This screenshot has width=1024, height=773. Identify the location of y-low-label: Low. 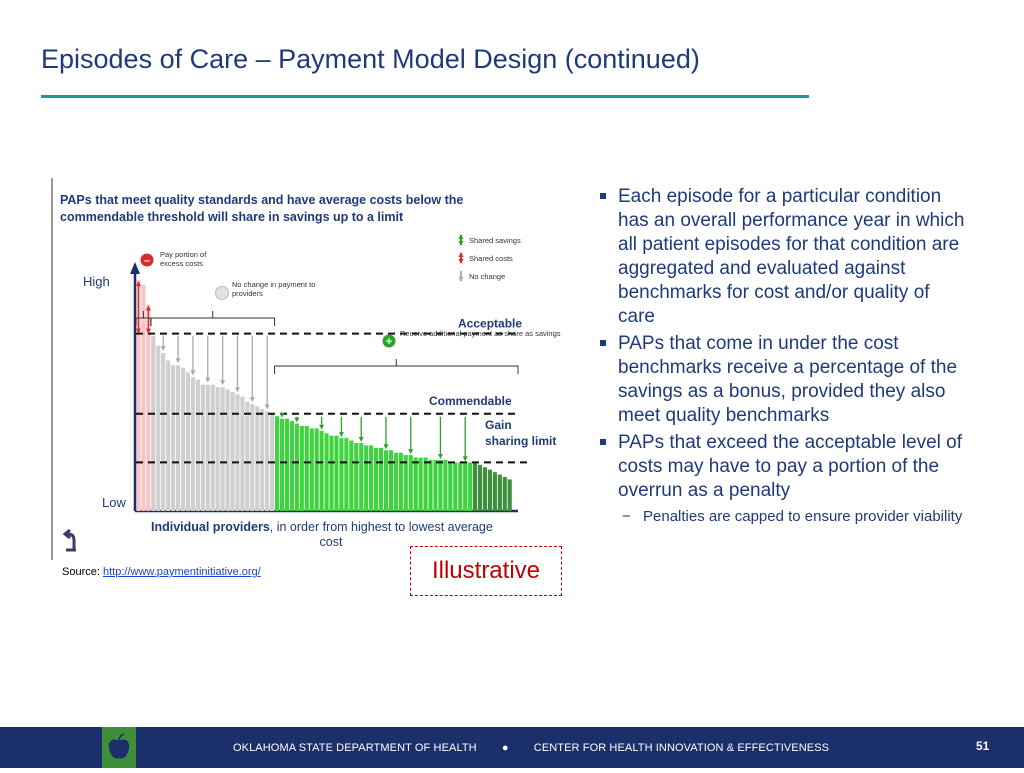
(114, 502).